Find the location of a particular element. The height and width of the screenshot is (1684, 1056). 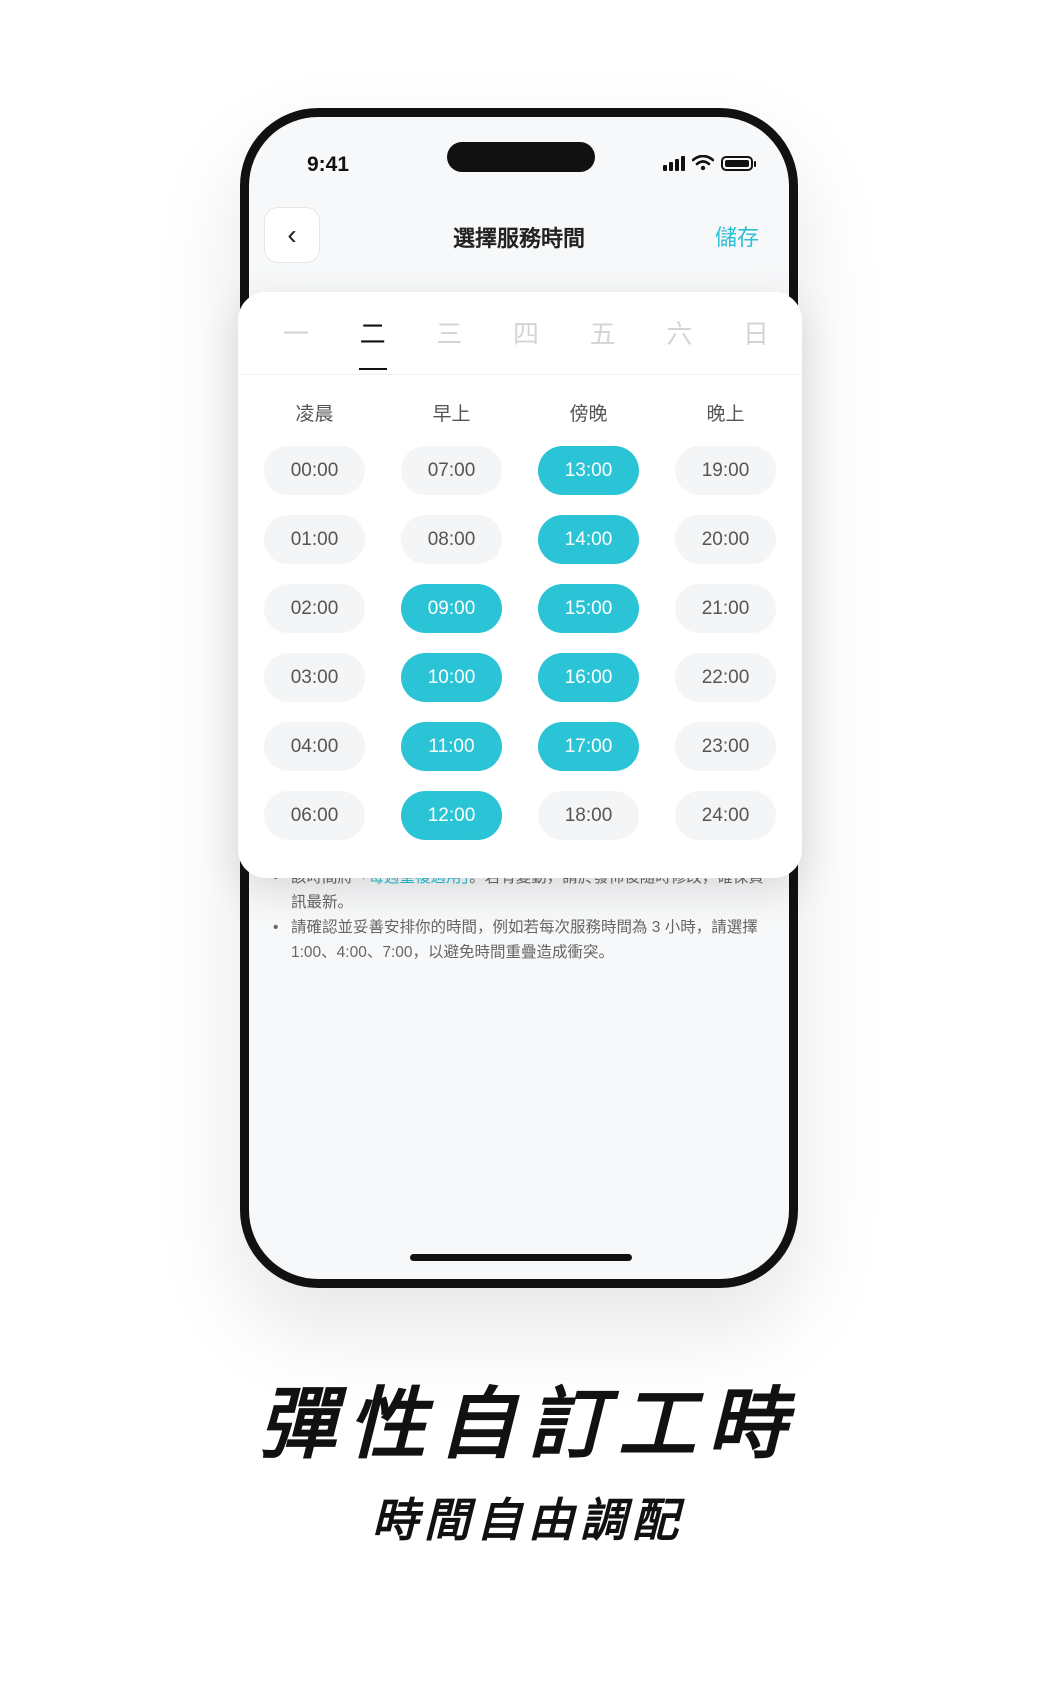

time-slot-selected: 11:00 is located at coordinates (451, 746).